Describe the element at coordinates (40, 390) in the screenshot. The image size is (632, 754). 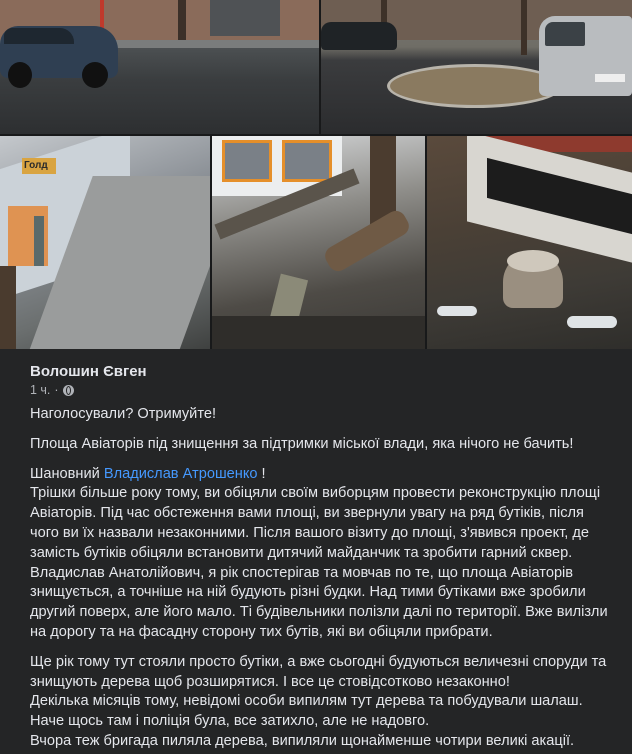
I see `post-time: 1 ч.` at that location.